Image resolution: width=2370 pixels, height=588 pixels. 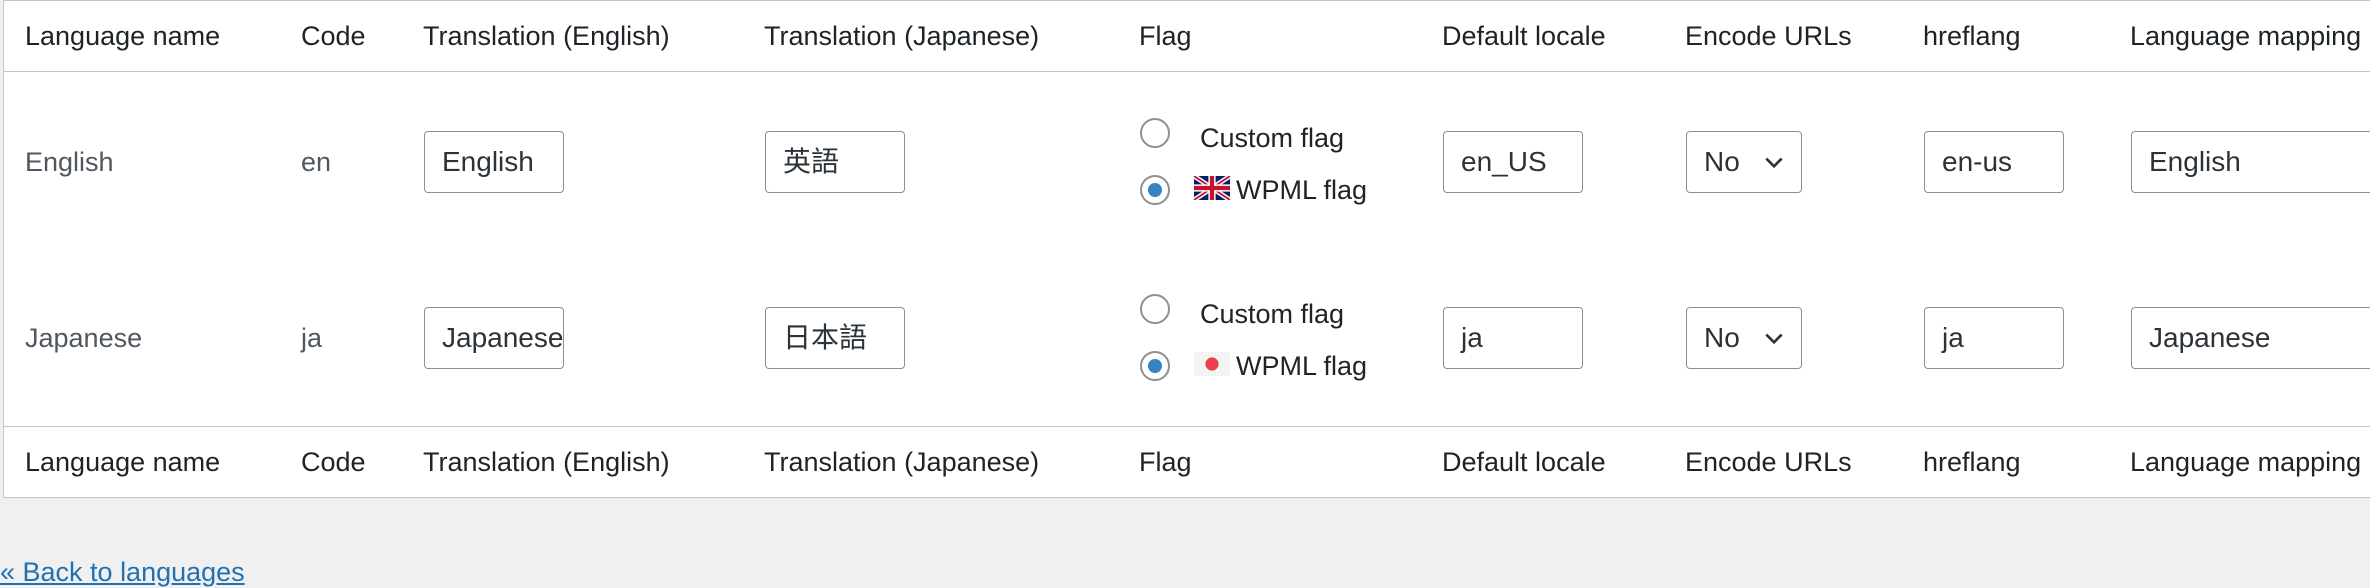 I want to click on back-to-languages-link: « Back to languages, so click(x=122, y=572).